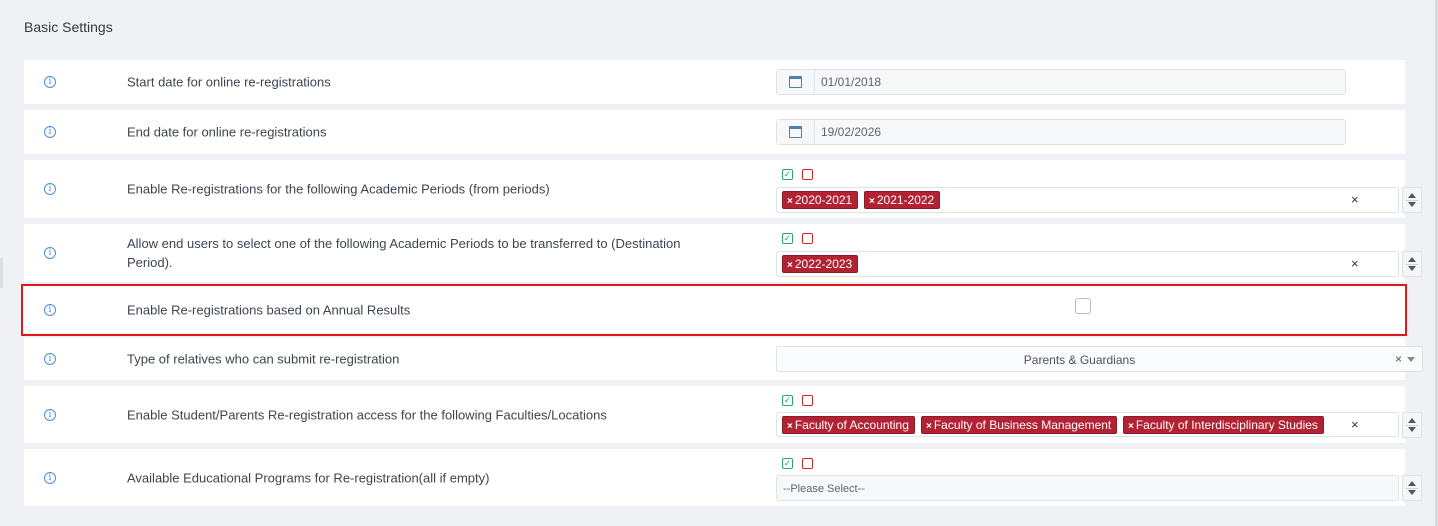  What do you see at coordinates (1061, 132) in the screenshot?
I see `end-date-field: 19/02/2026` at bounding box center [1061, 132].